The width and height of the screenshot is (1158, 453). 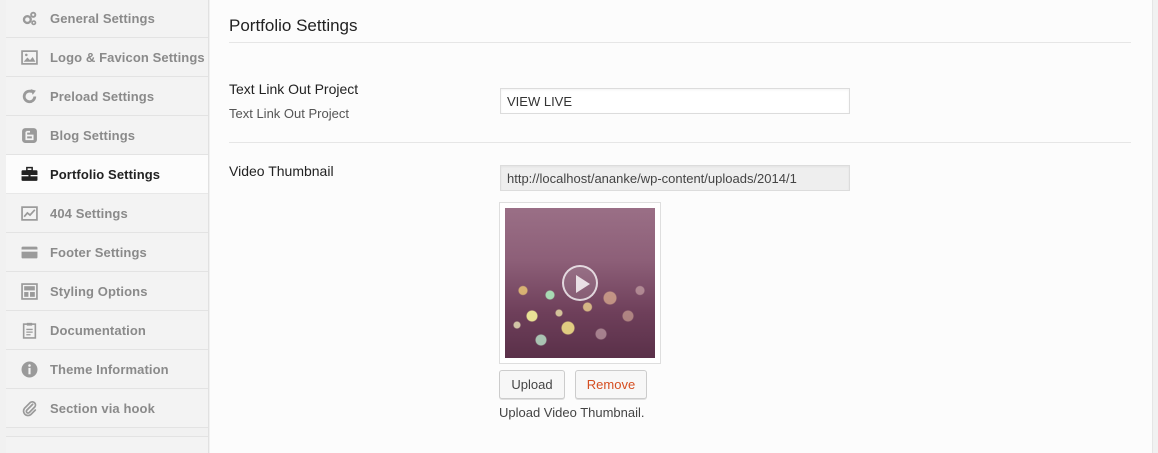 I want to click on video-thumbnail-url-field, so click(x=675, y=178).